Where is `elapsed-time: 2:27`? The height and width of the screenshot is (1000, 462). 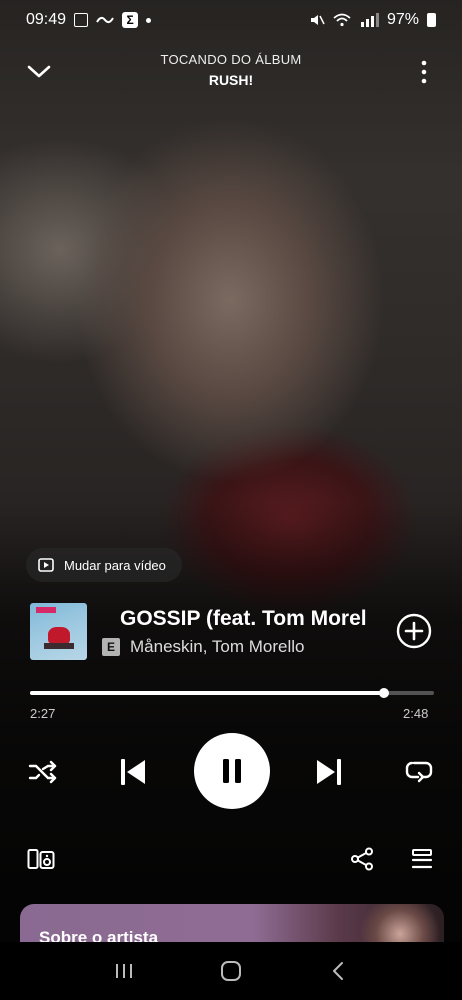 elapsed-time: 2:27 is located at coordinates (43, 713).